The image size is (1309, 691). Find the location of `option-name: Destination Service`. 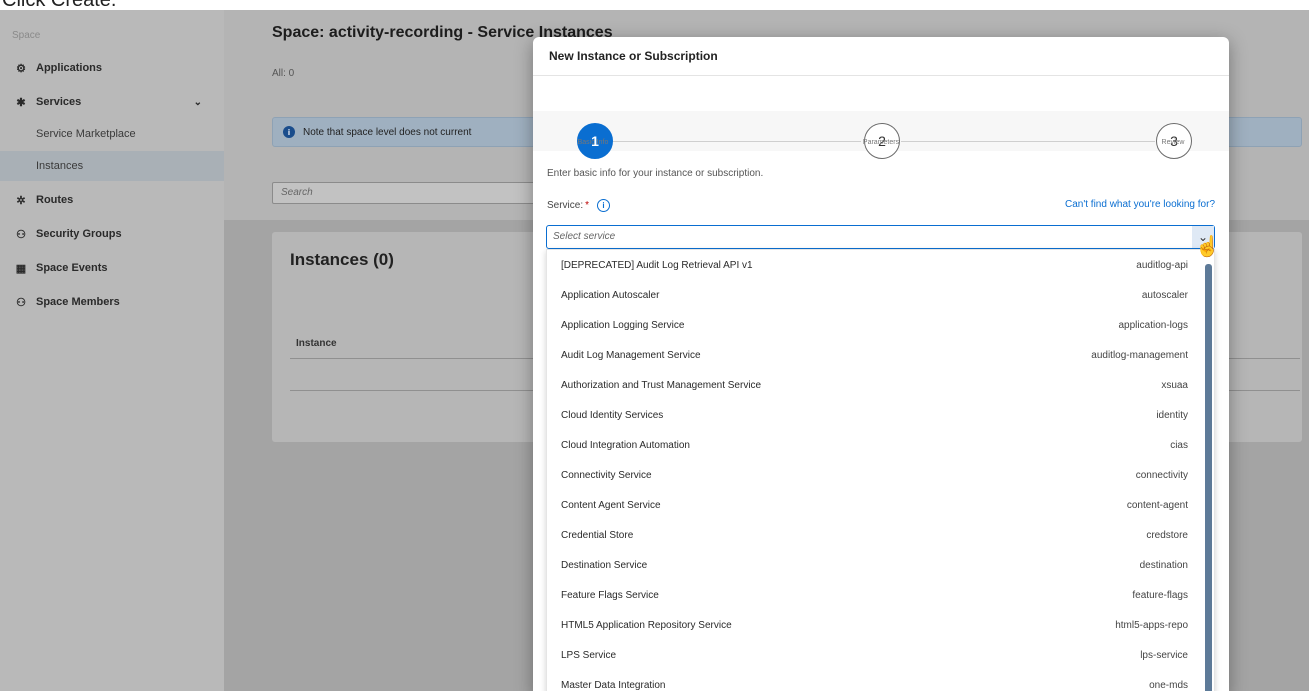

option-name: Destination Service is located at coordinates (604, 565).